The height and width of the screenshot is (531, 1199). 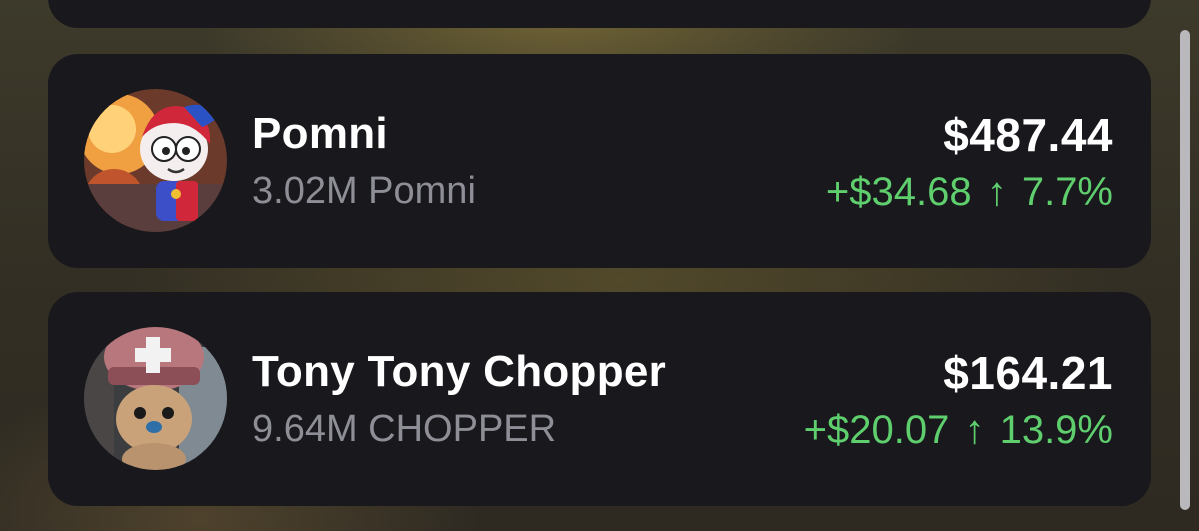 I want to click on change-percent: 7.7%, so click(x=1067, y=192).